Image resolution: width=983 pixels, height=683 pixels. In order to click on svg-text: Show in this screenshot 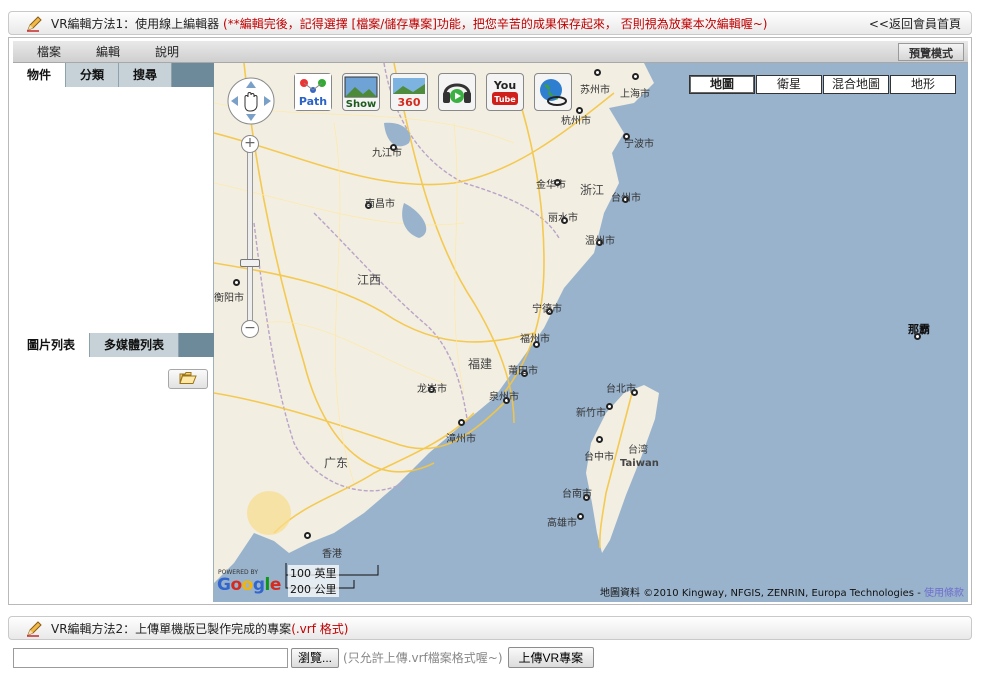, I will do `click(361, 104)`.